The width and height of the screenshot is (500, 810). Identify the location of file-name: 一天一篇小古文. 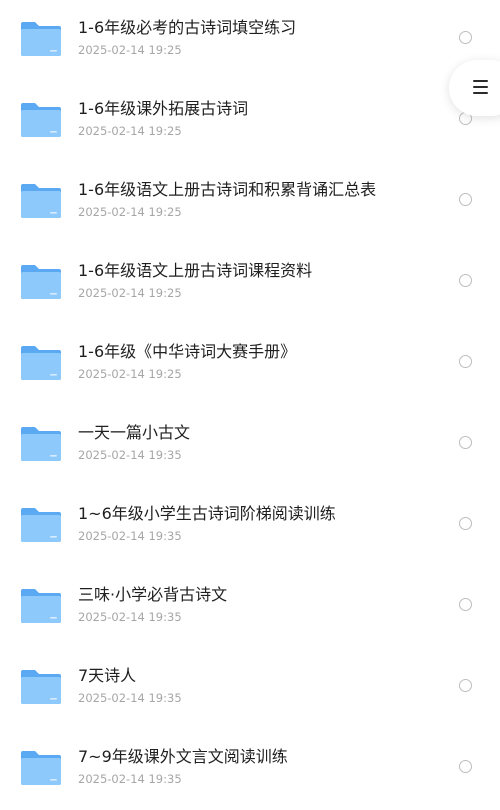
(134, 432).